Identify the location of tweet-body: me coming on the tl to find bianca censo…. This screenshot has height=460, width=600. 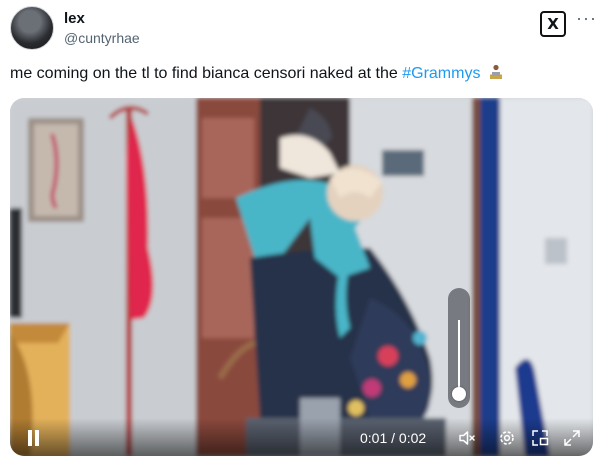
(206, 73).